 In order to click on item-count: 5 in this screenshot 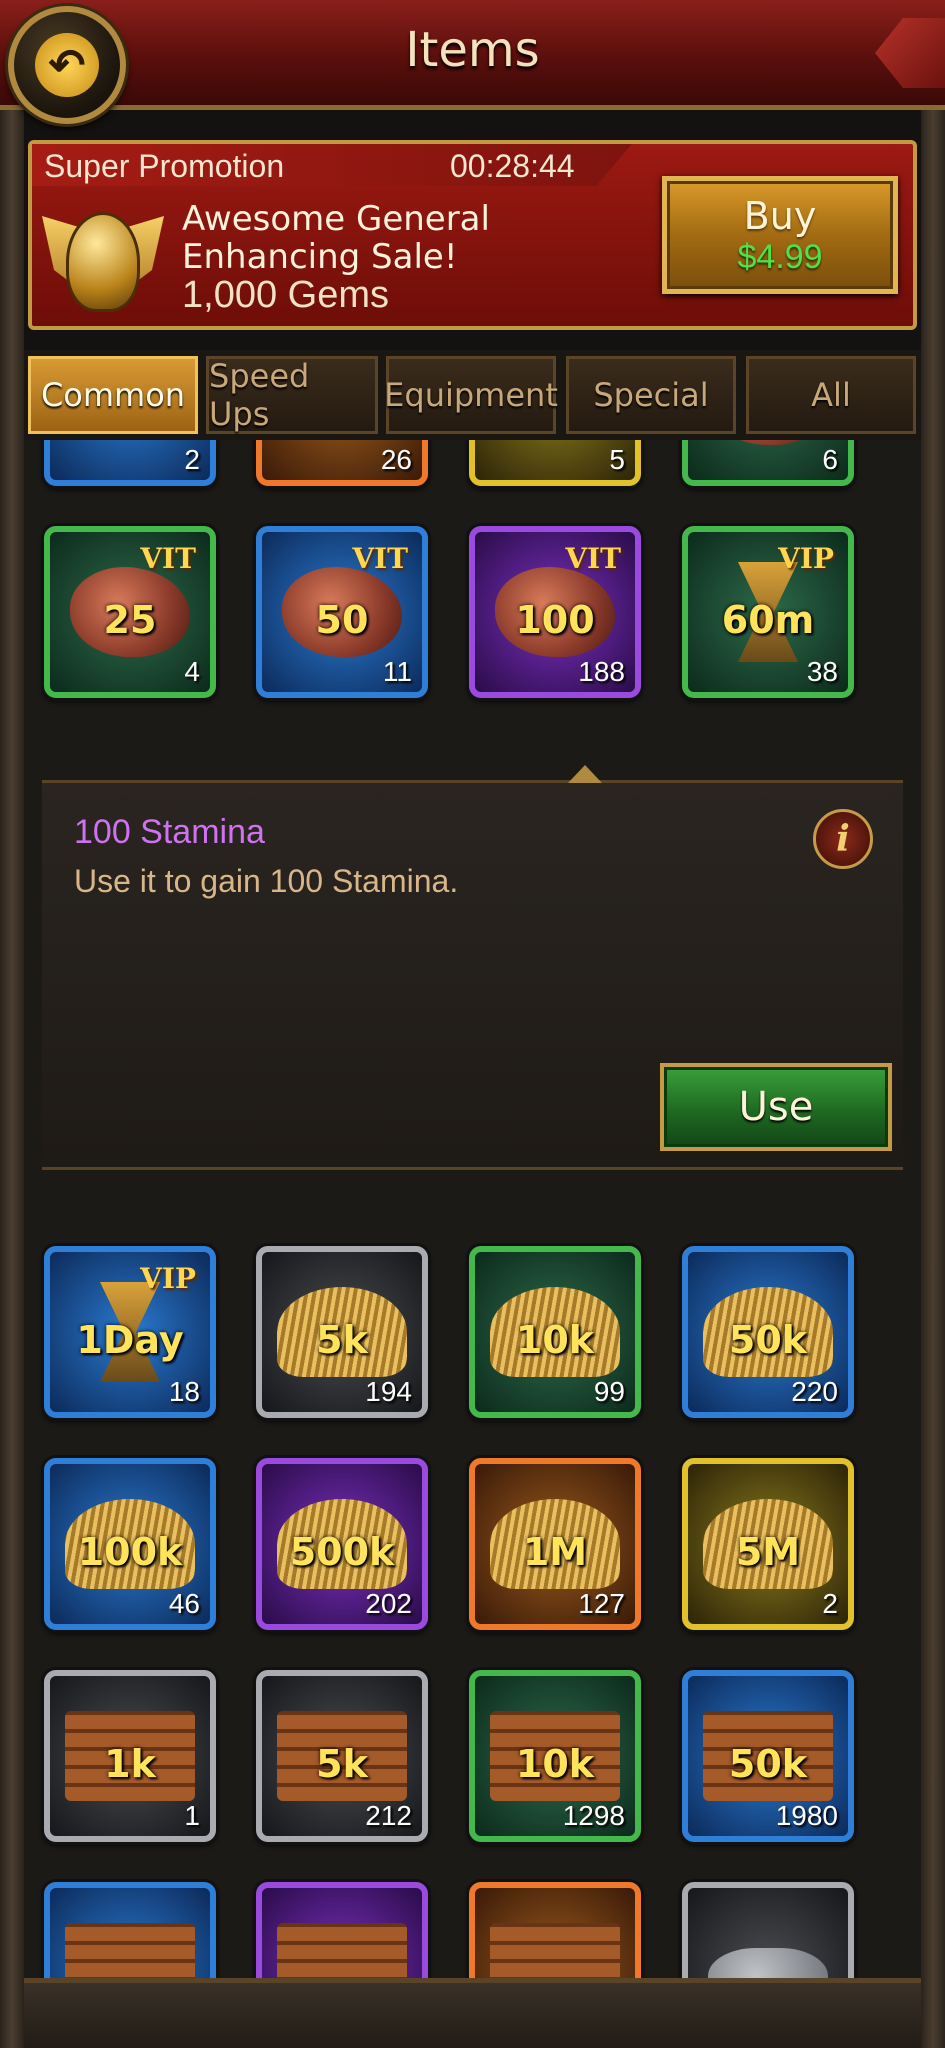, I will do `click(617, 459)`.